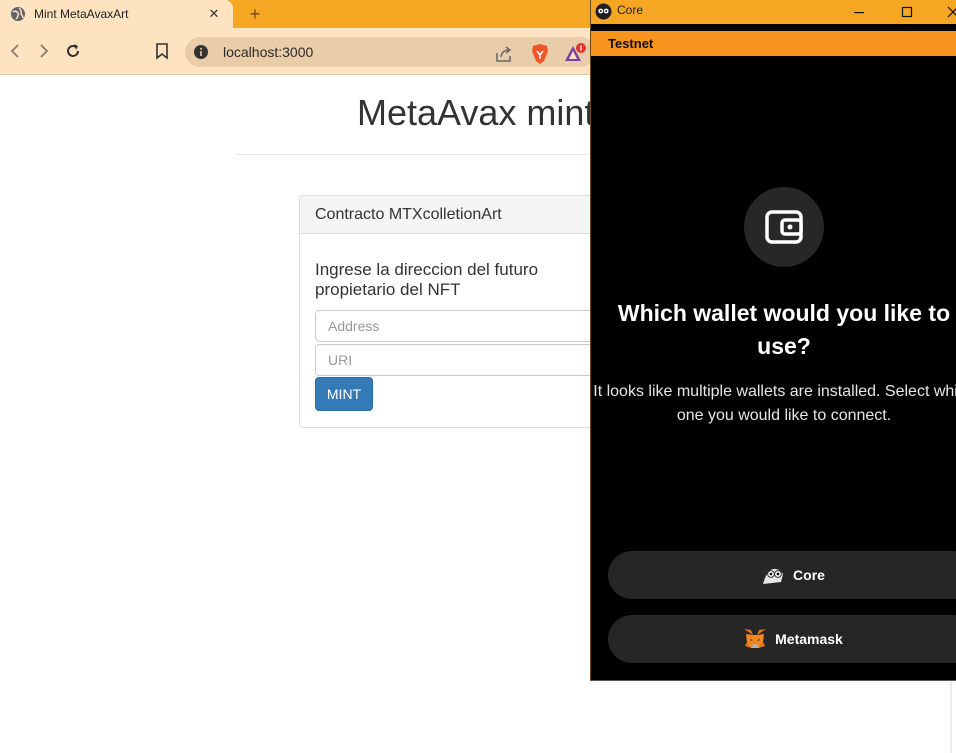 The image size is (956, 753). Describe the element at coordinates (460, 215) in the screenshot. I see `panel-heading: Contracto MTXcolletionArt` at that location.